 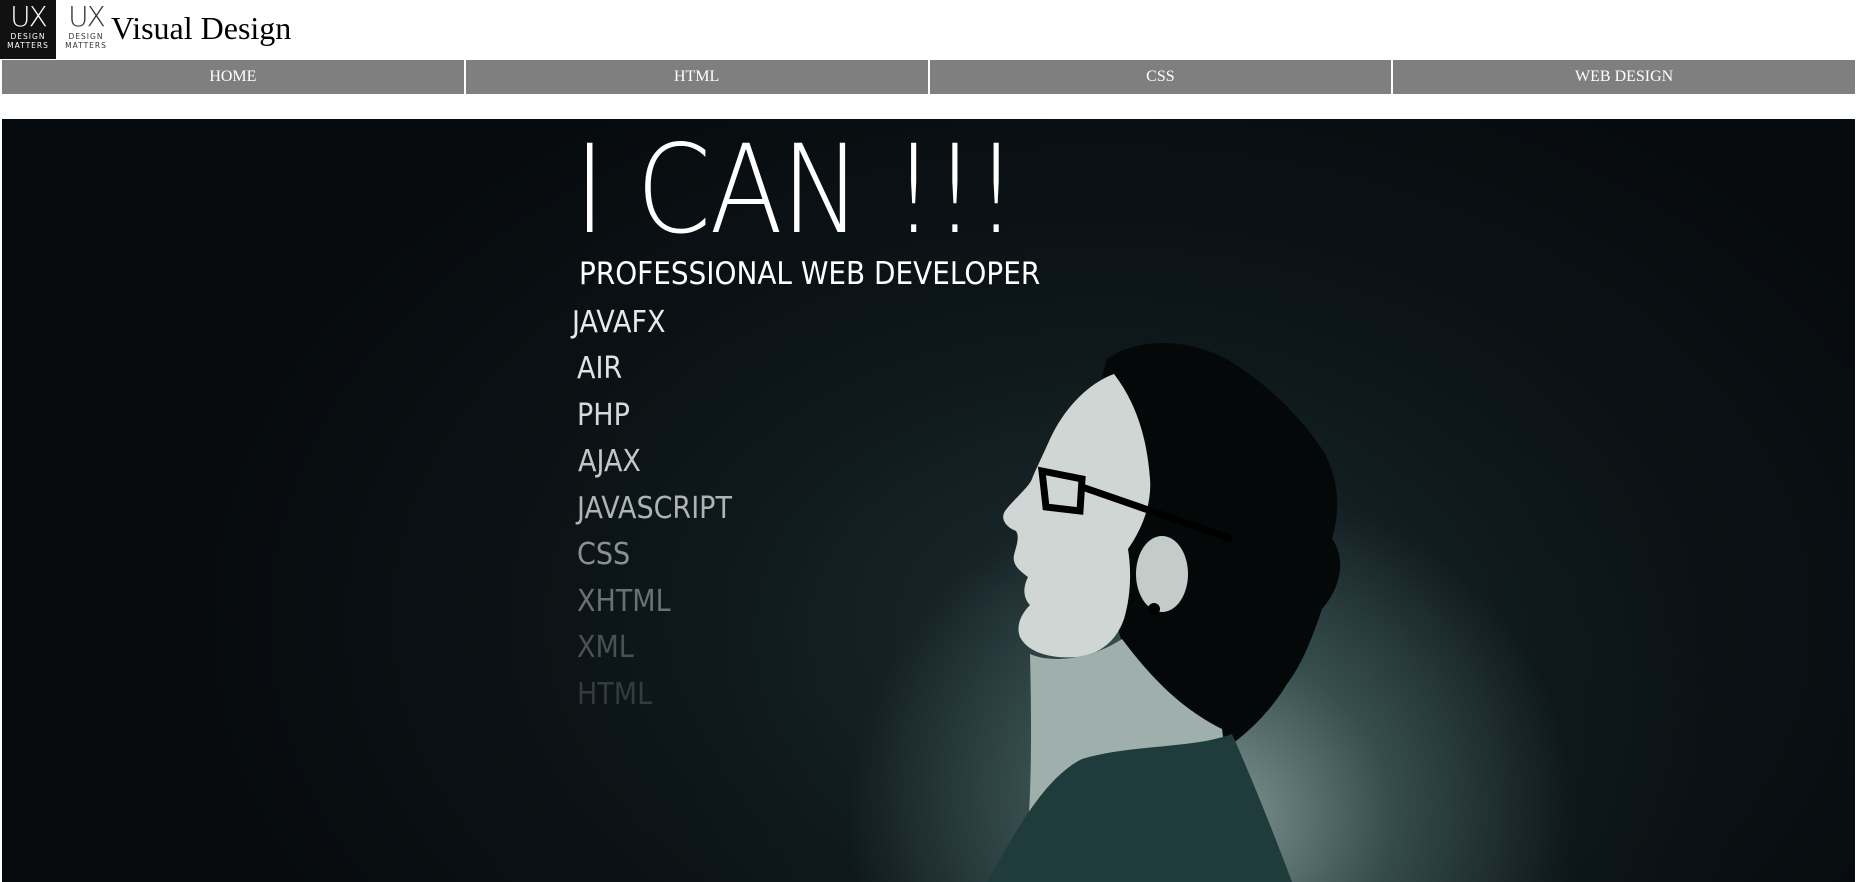 I want to click on skill-item: CSS, so click(x=604, y=554).